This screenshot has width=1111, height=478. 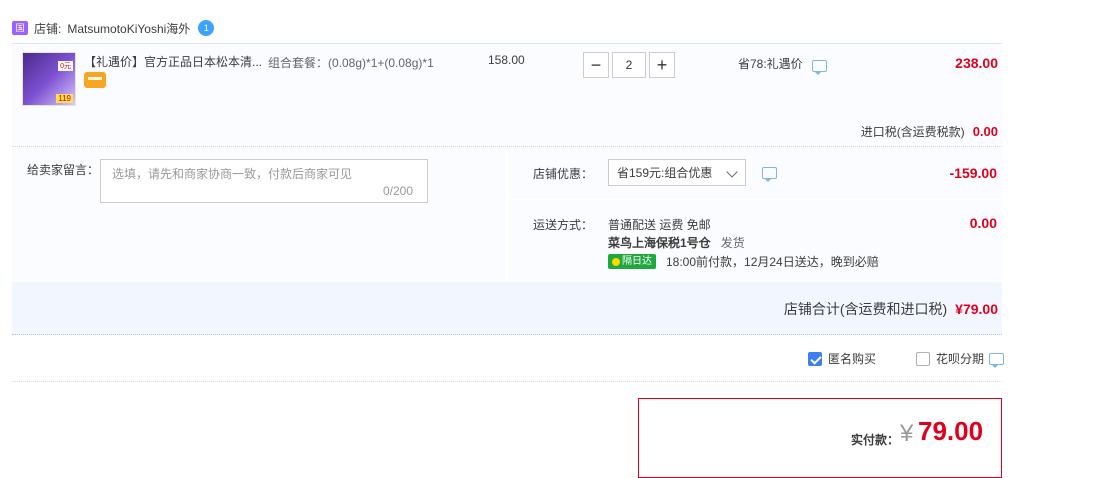 What do you see at coordinates (983, 223) in the screenshot?
I see `shipping-fee-value: 0.00` at bounding box center [983, 223].